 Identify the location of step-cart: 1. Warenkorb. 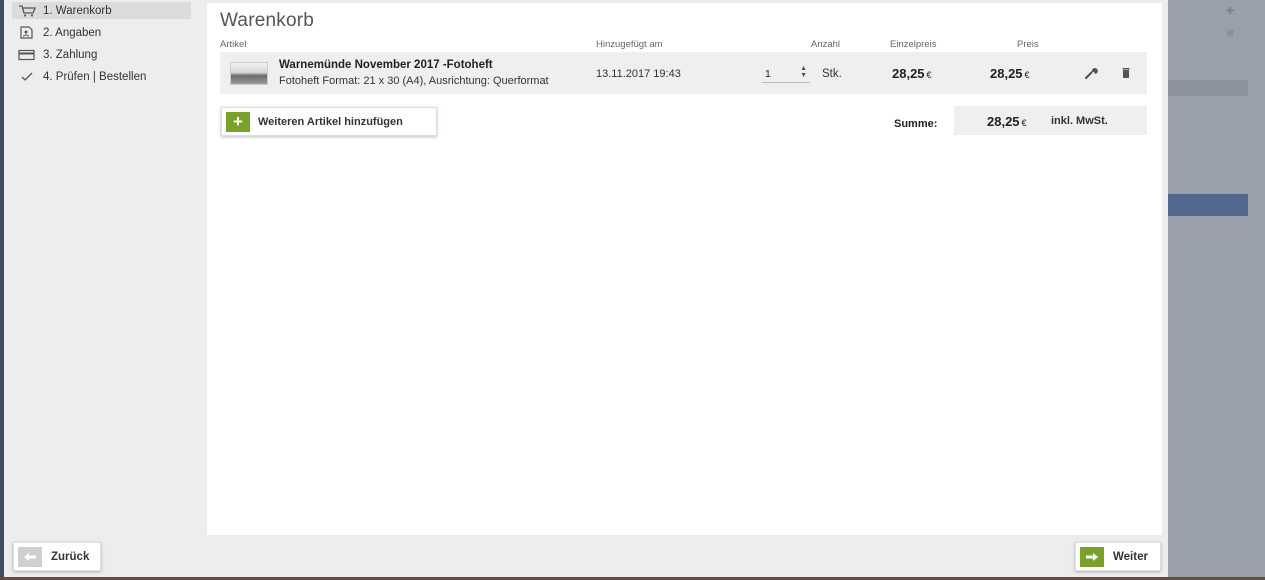
(101, 10).